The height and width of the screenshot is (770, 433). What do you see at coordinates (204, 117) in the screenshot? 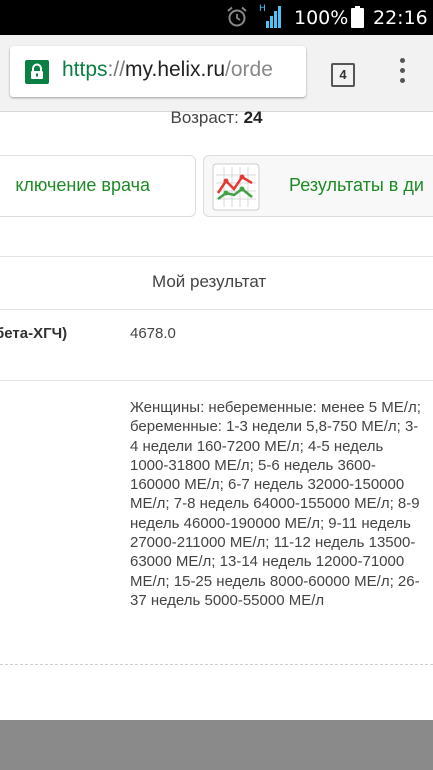
I see `age-label: Возраст:` at bounding box center [204, 117].